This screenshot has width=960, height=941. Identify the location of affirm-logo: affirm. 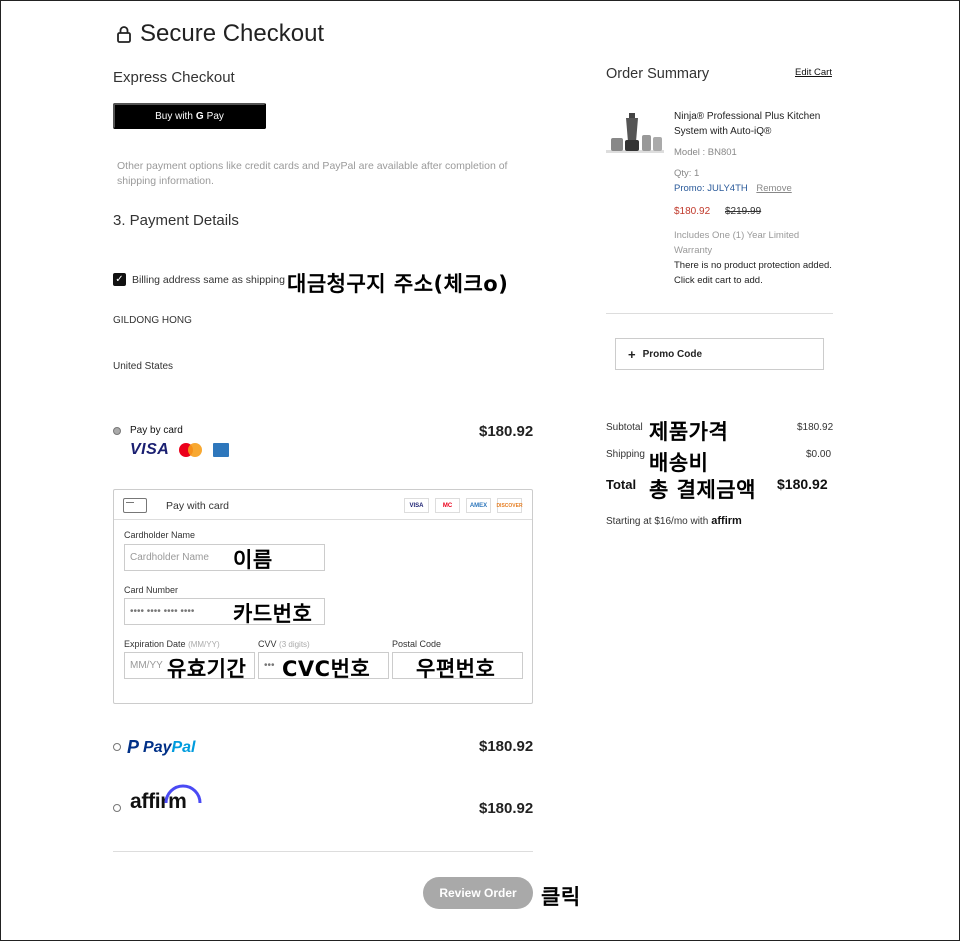
(166, 799).